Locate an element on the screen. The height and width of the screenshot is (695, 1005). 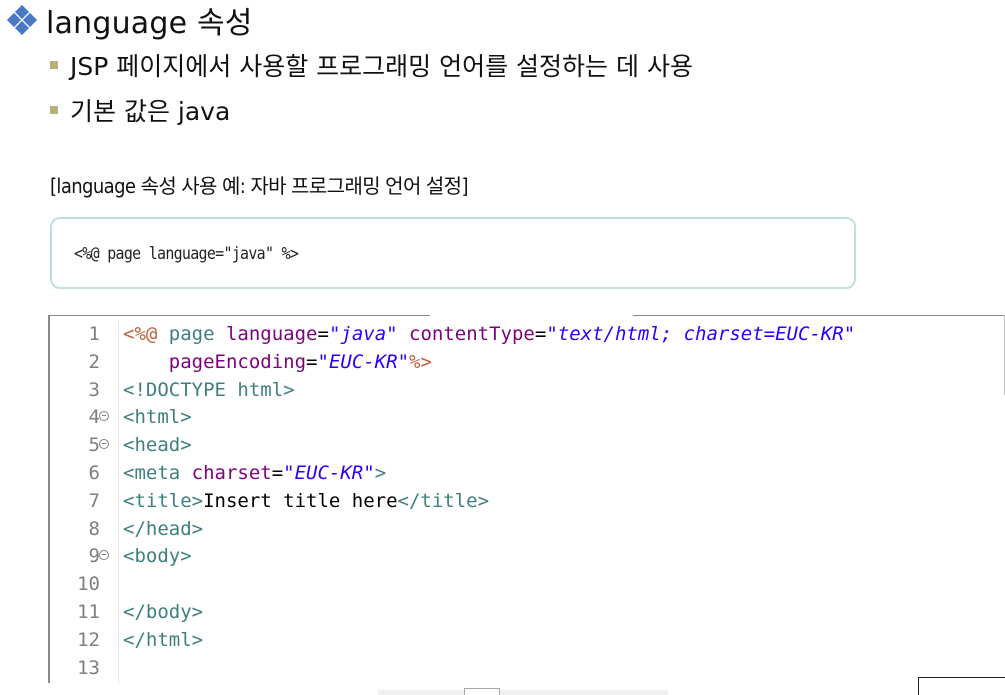
diamond-bullet-icon is located at coordinates (22, 20).